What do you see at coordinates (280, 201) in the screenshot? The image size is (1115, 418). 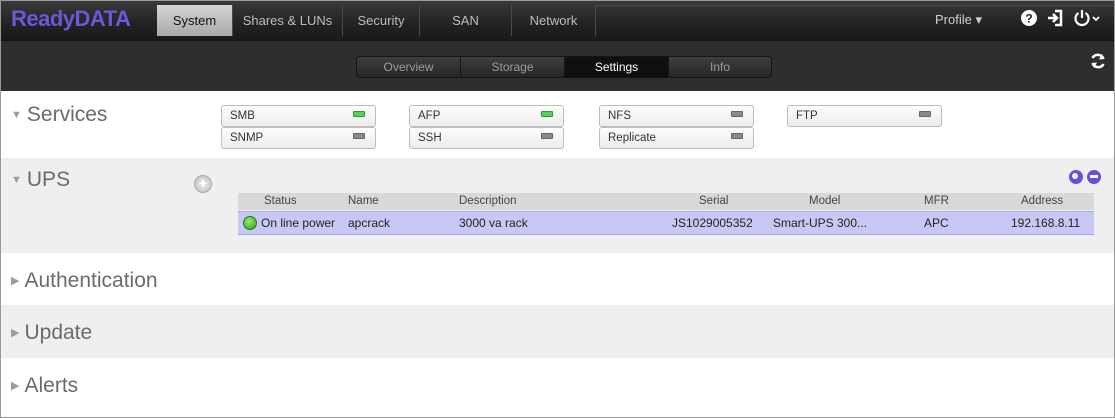 I see `col-status: Status` at bounding box center [280, 201].